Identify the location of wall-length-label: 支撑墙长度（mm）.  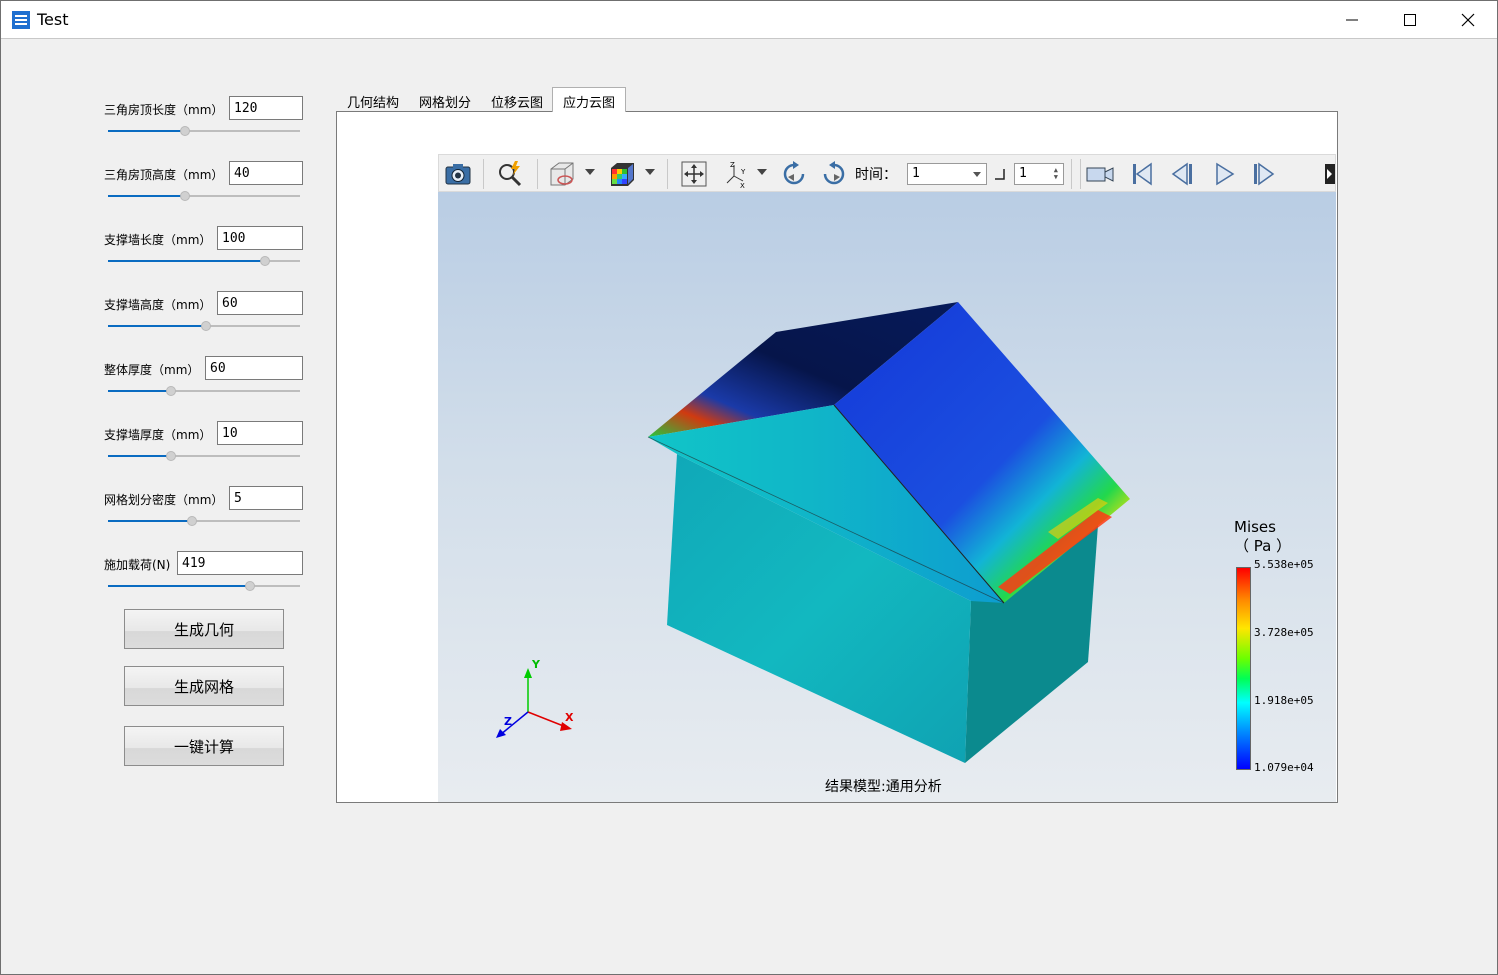
(158, 240).